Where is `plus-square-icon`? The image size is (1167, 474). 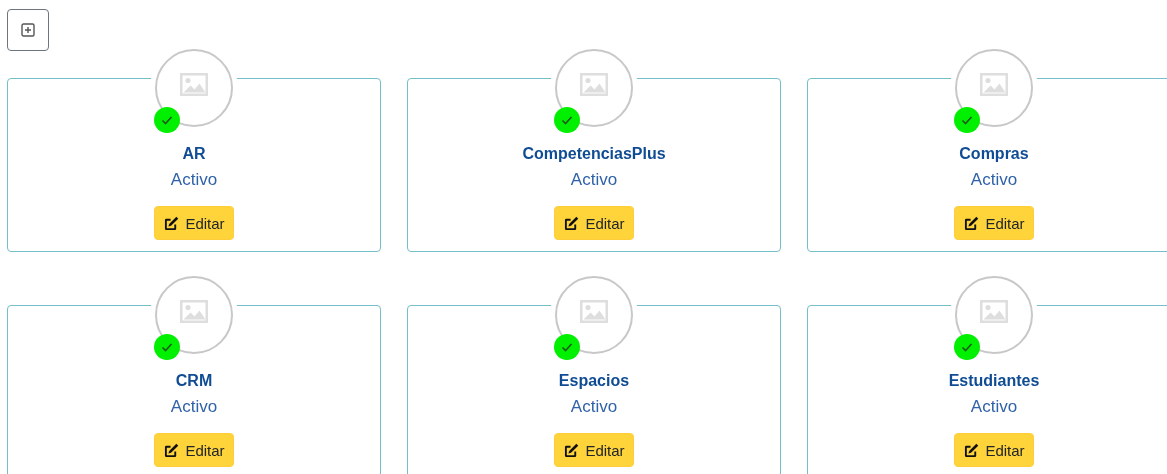 plus-square-icon is located at coordinates (28, 30).